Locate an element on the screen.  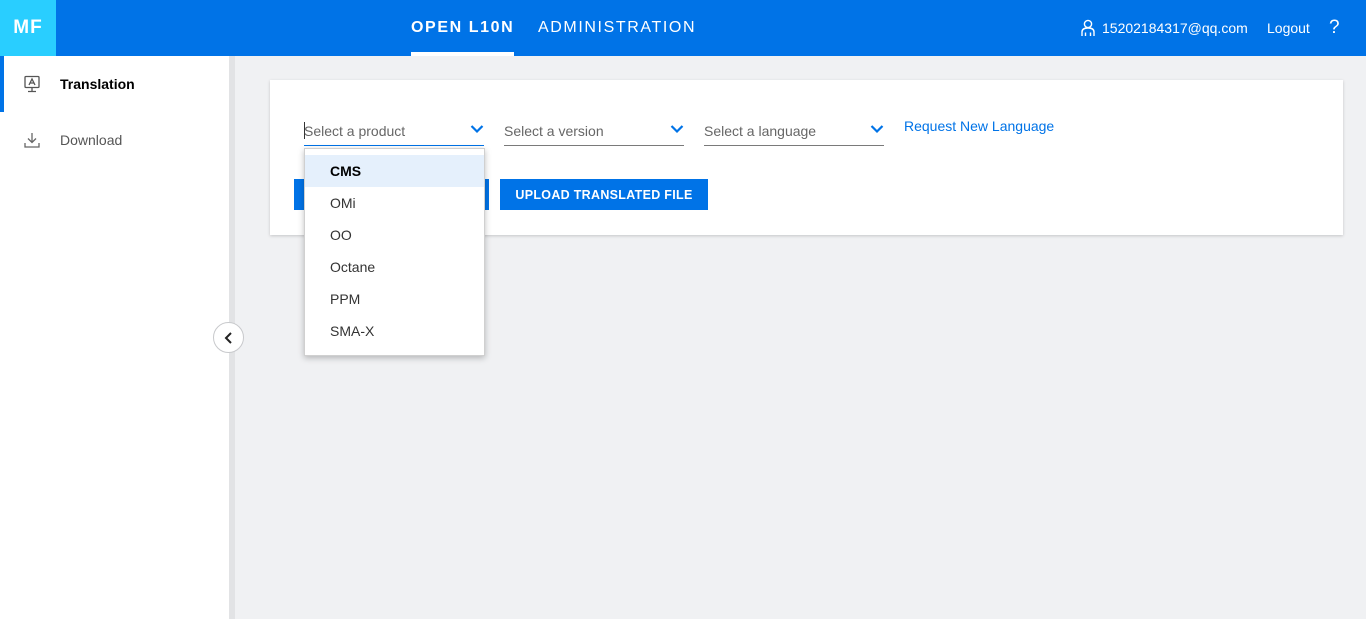
language-select-placeholder: Select a language is located at coordinates (760, 131).